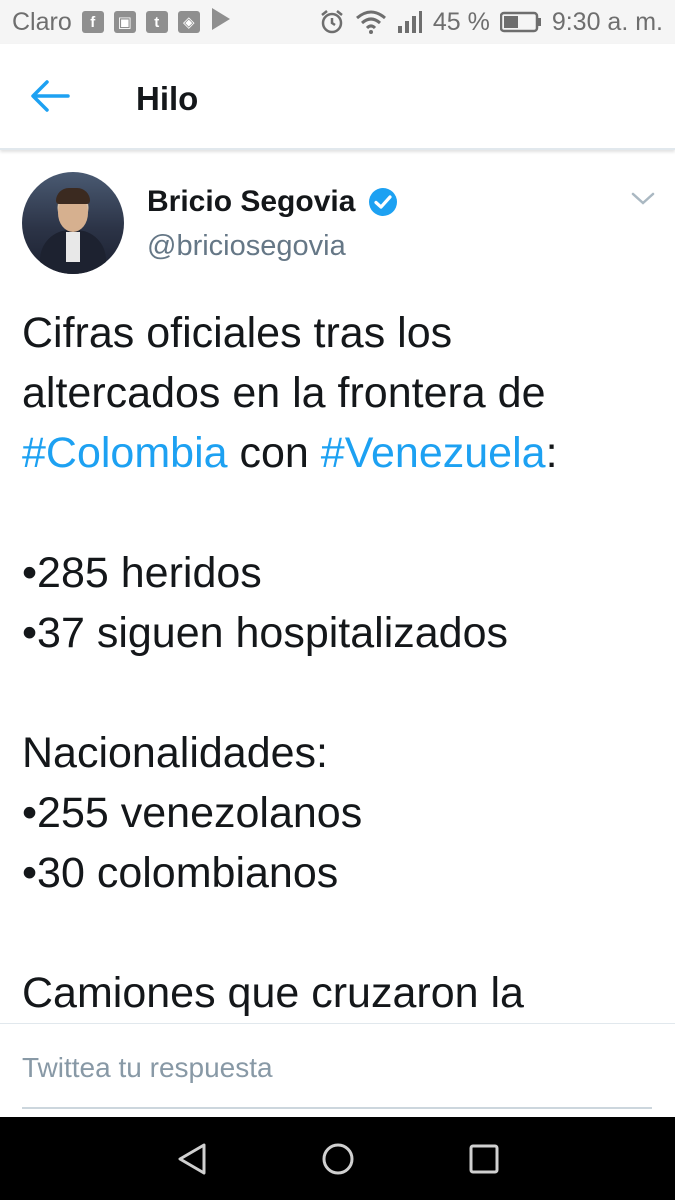 The width and height of the screenshot is (675, 1200). Describe the element at coordinates (433, 453) in the screenshot. I see `hashtag-link: #Venezuela` at that location.